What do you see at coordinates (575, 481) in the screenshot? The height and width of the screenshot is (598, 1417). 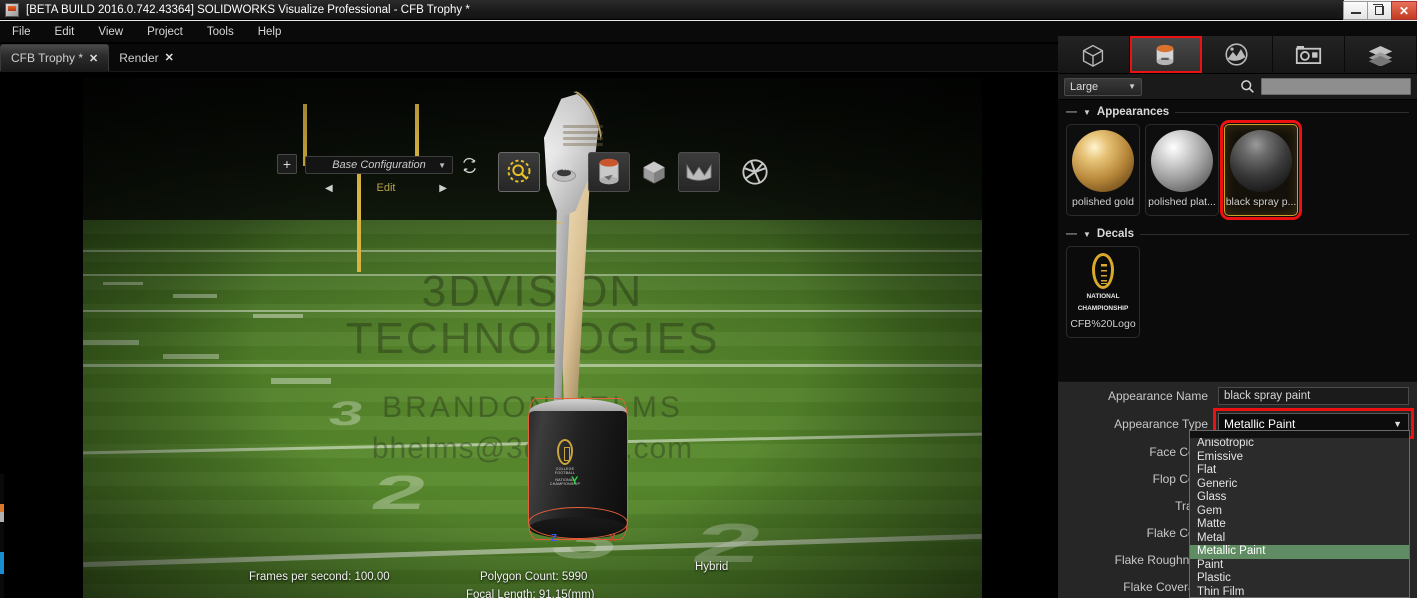 I see `axis-y-label: Y` at bounding box center [575, 481].